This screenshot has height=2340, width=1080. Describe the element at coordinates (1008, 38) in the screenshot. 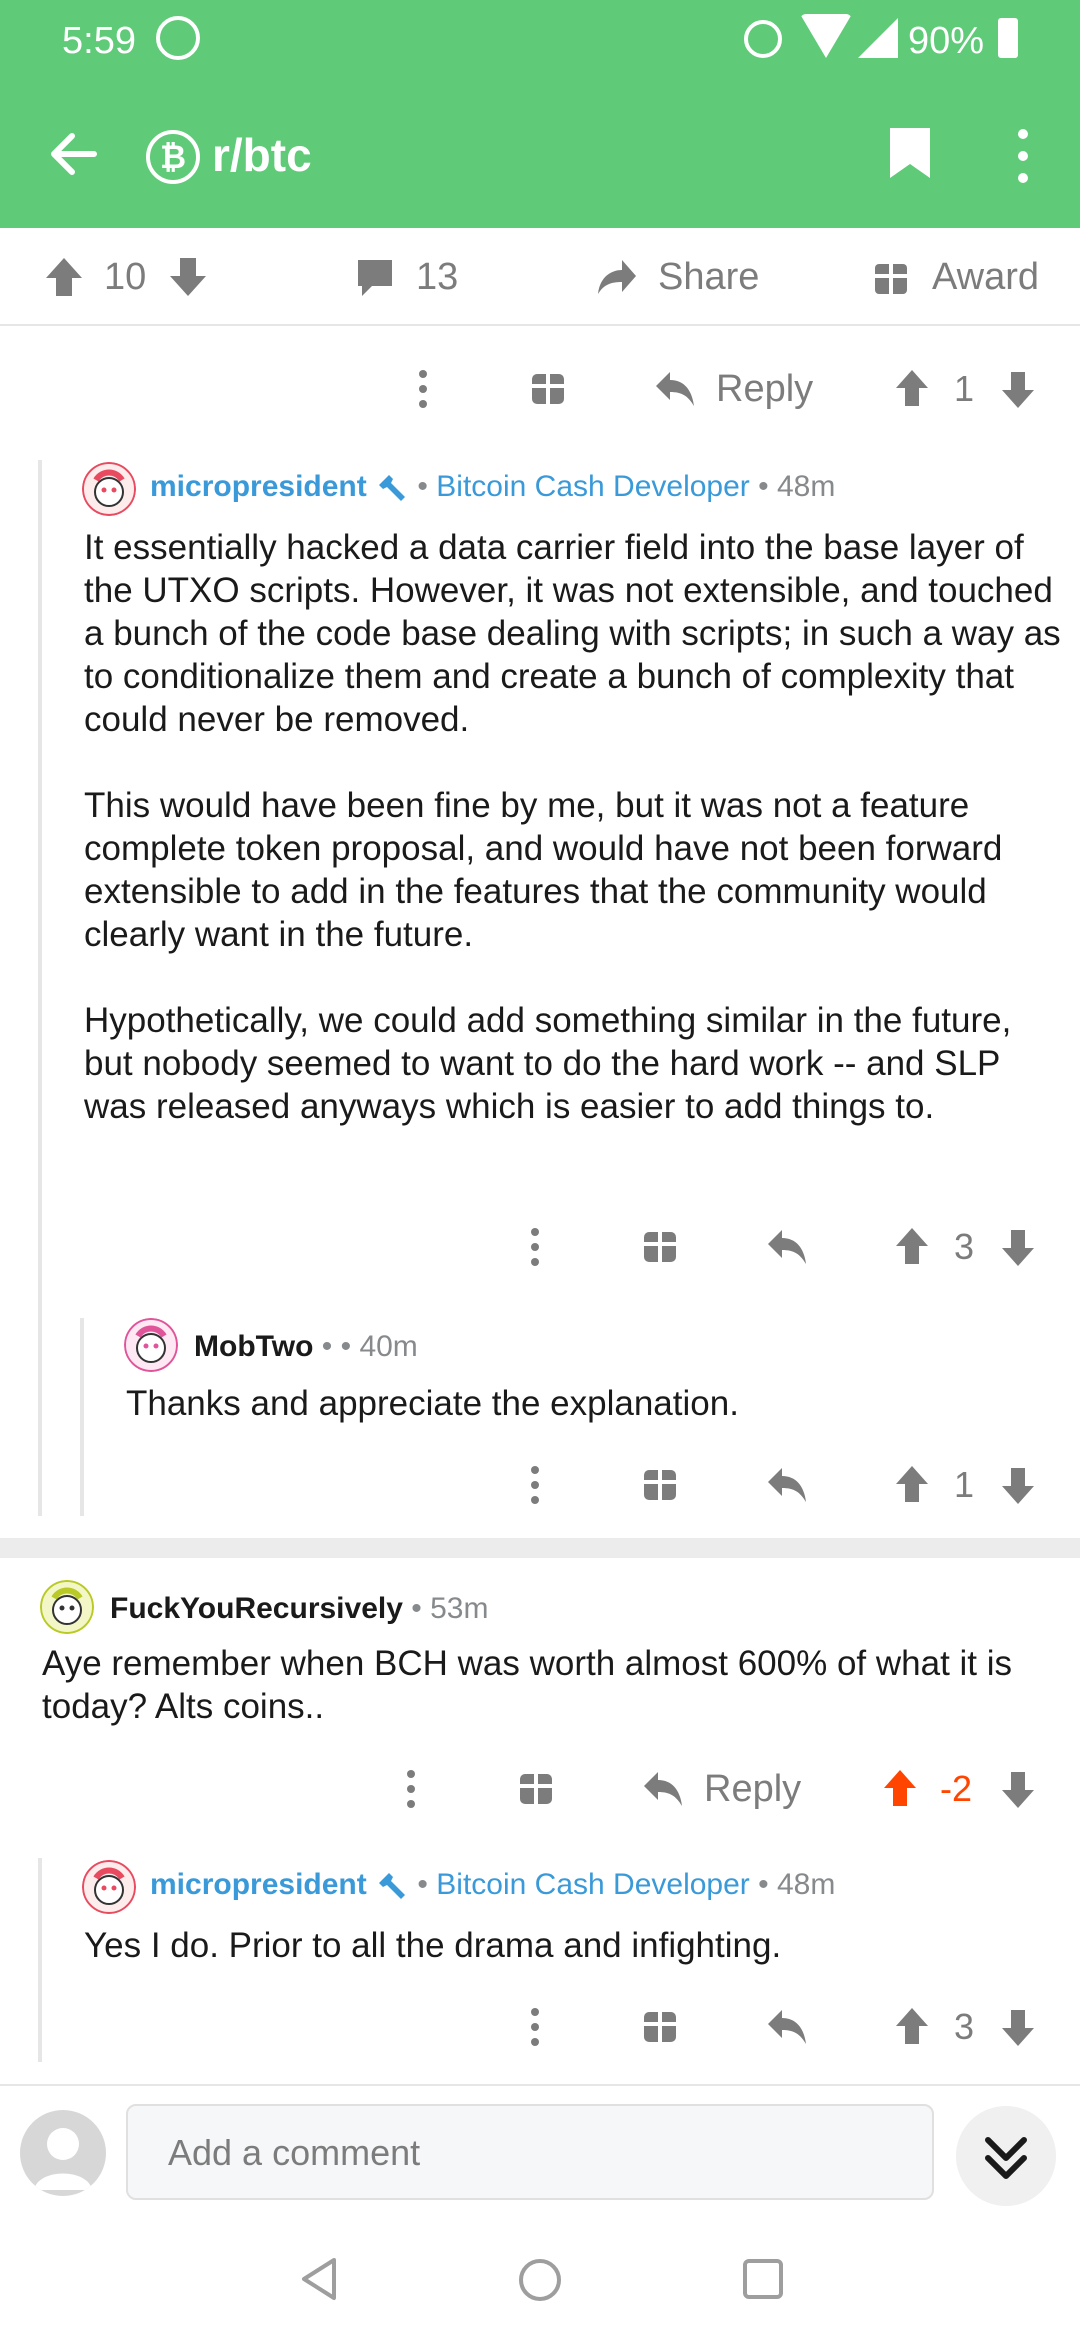

I see `battery-icon` at that location.